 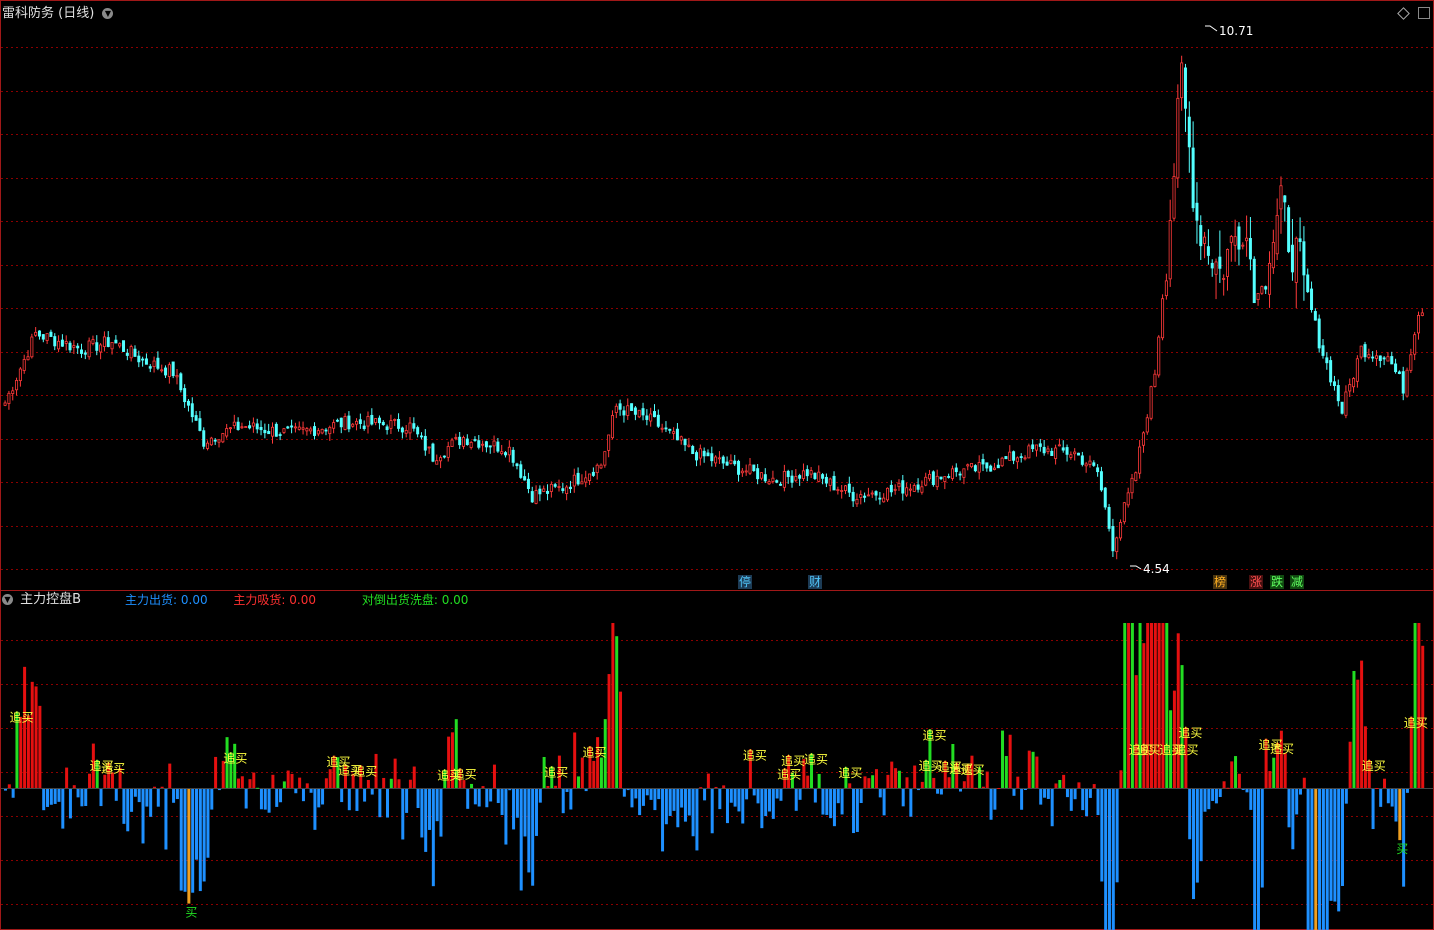 What do you see at coordinates (1297, 582) in the screenshot?
I see `event-marker: 减` at bounding box center [1297, 582].